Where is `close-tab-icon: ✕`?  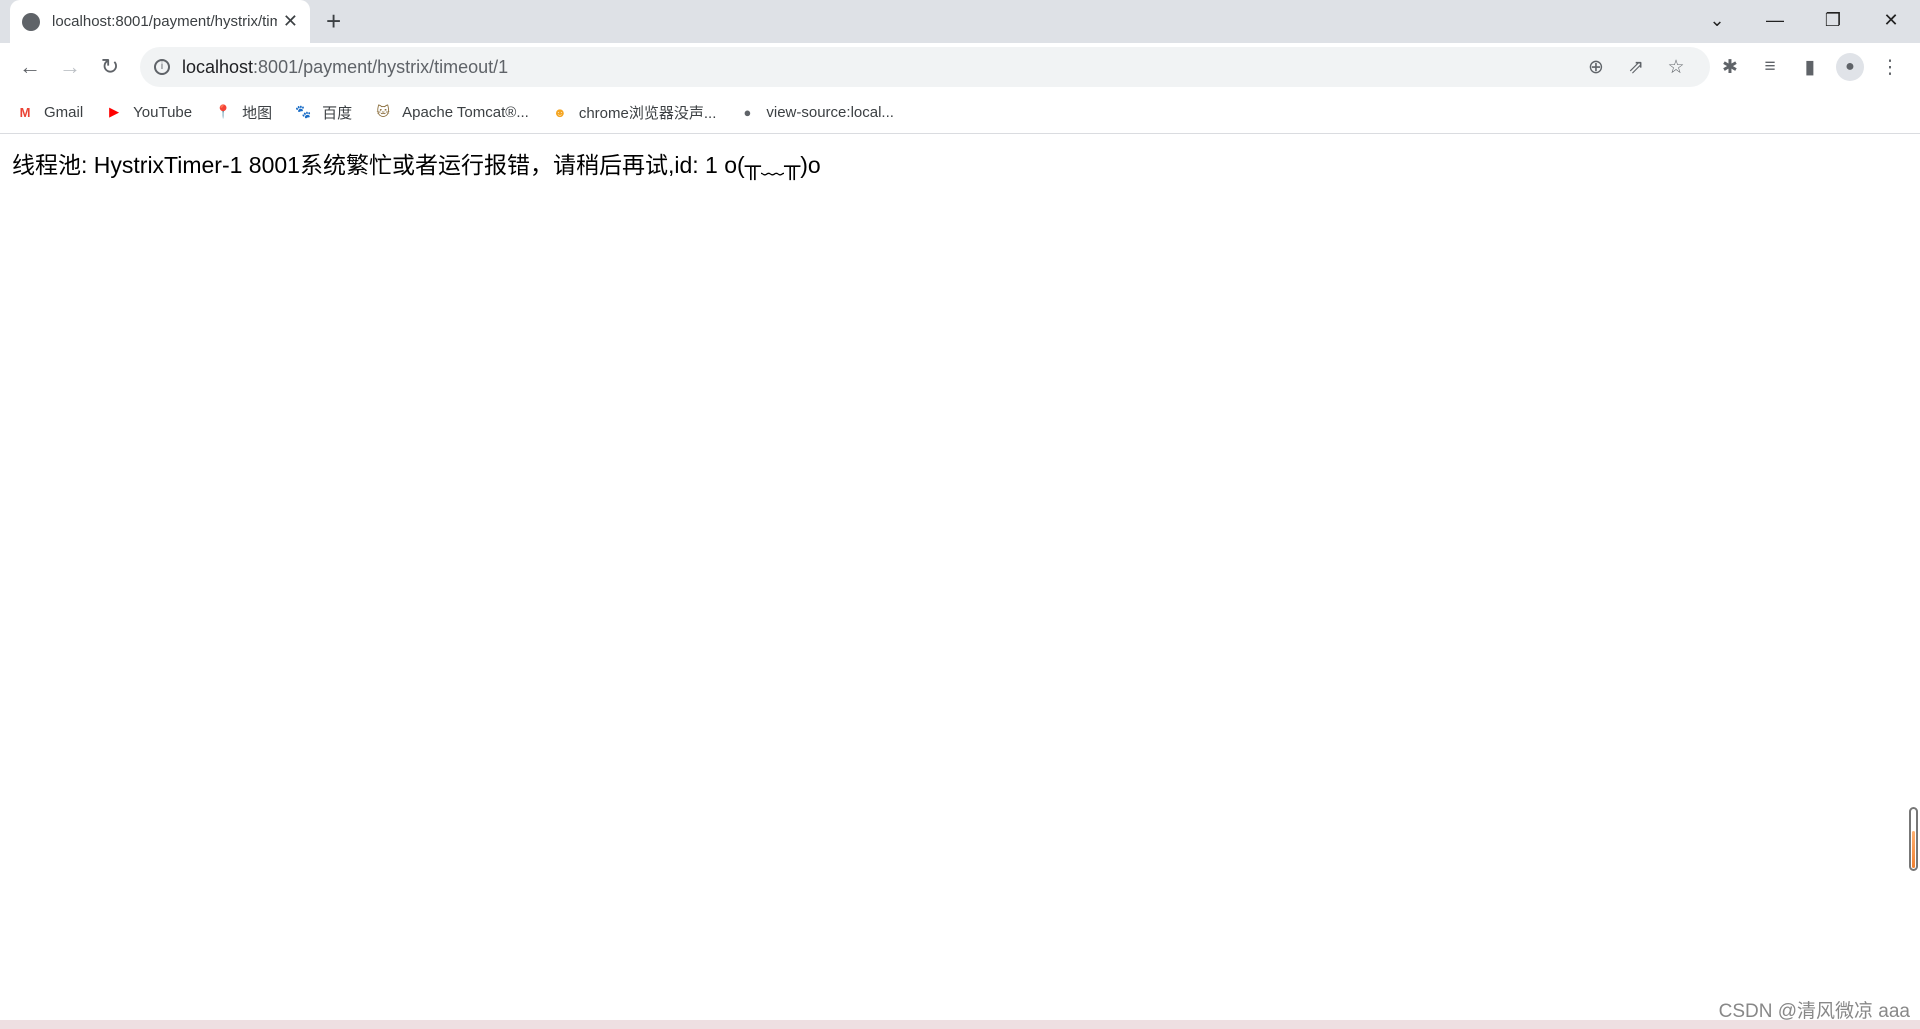 close-tab-icon: ✕ is located at coordinates (290, 21).